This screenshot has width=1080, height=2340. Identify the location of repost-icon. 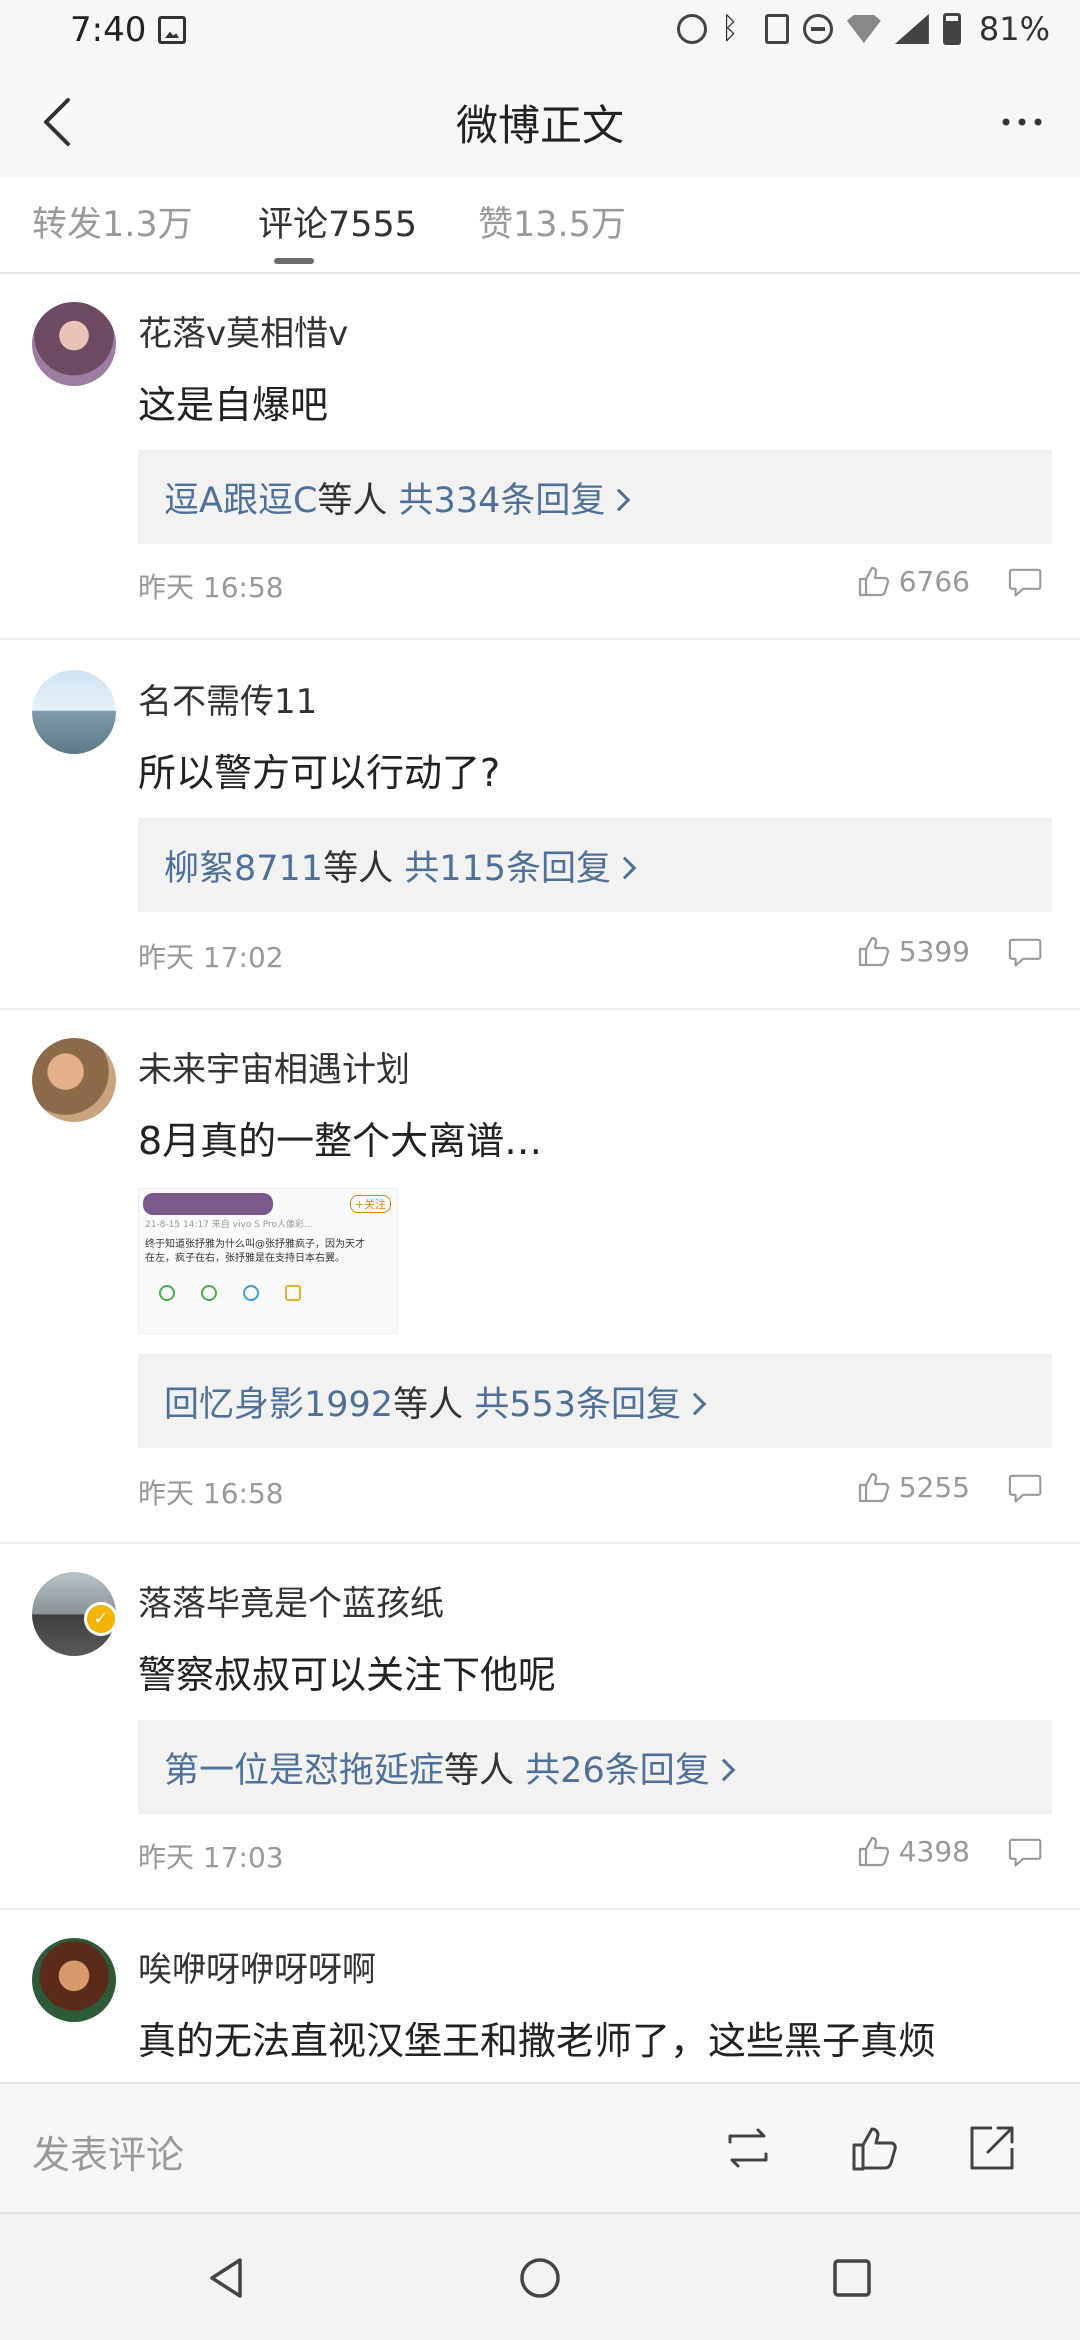
(748, 2148).